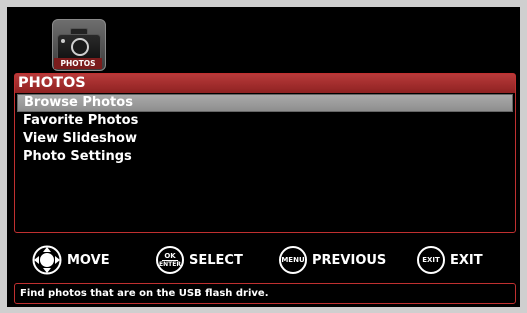 The height and width of the screenshot is (313, 527). I want to click on exit-button-icon: EXIT, so click(431, 260).